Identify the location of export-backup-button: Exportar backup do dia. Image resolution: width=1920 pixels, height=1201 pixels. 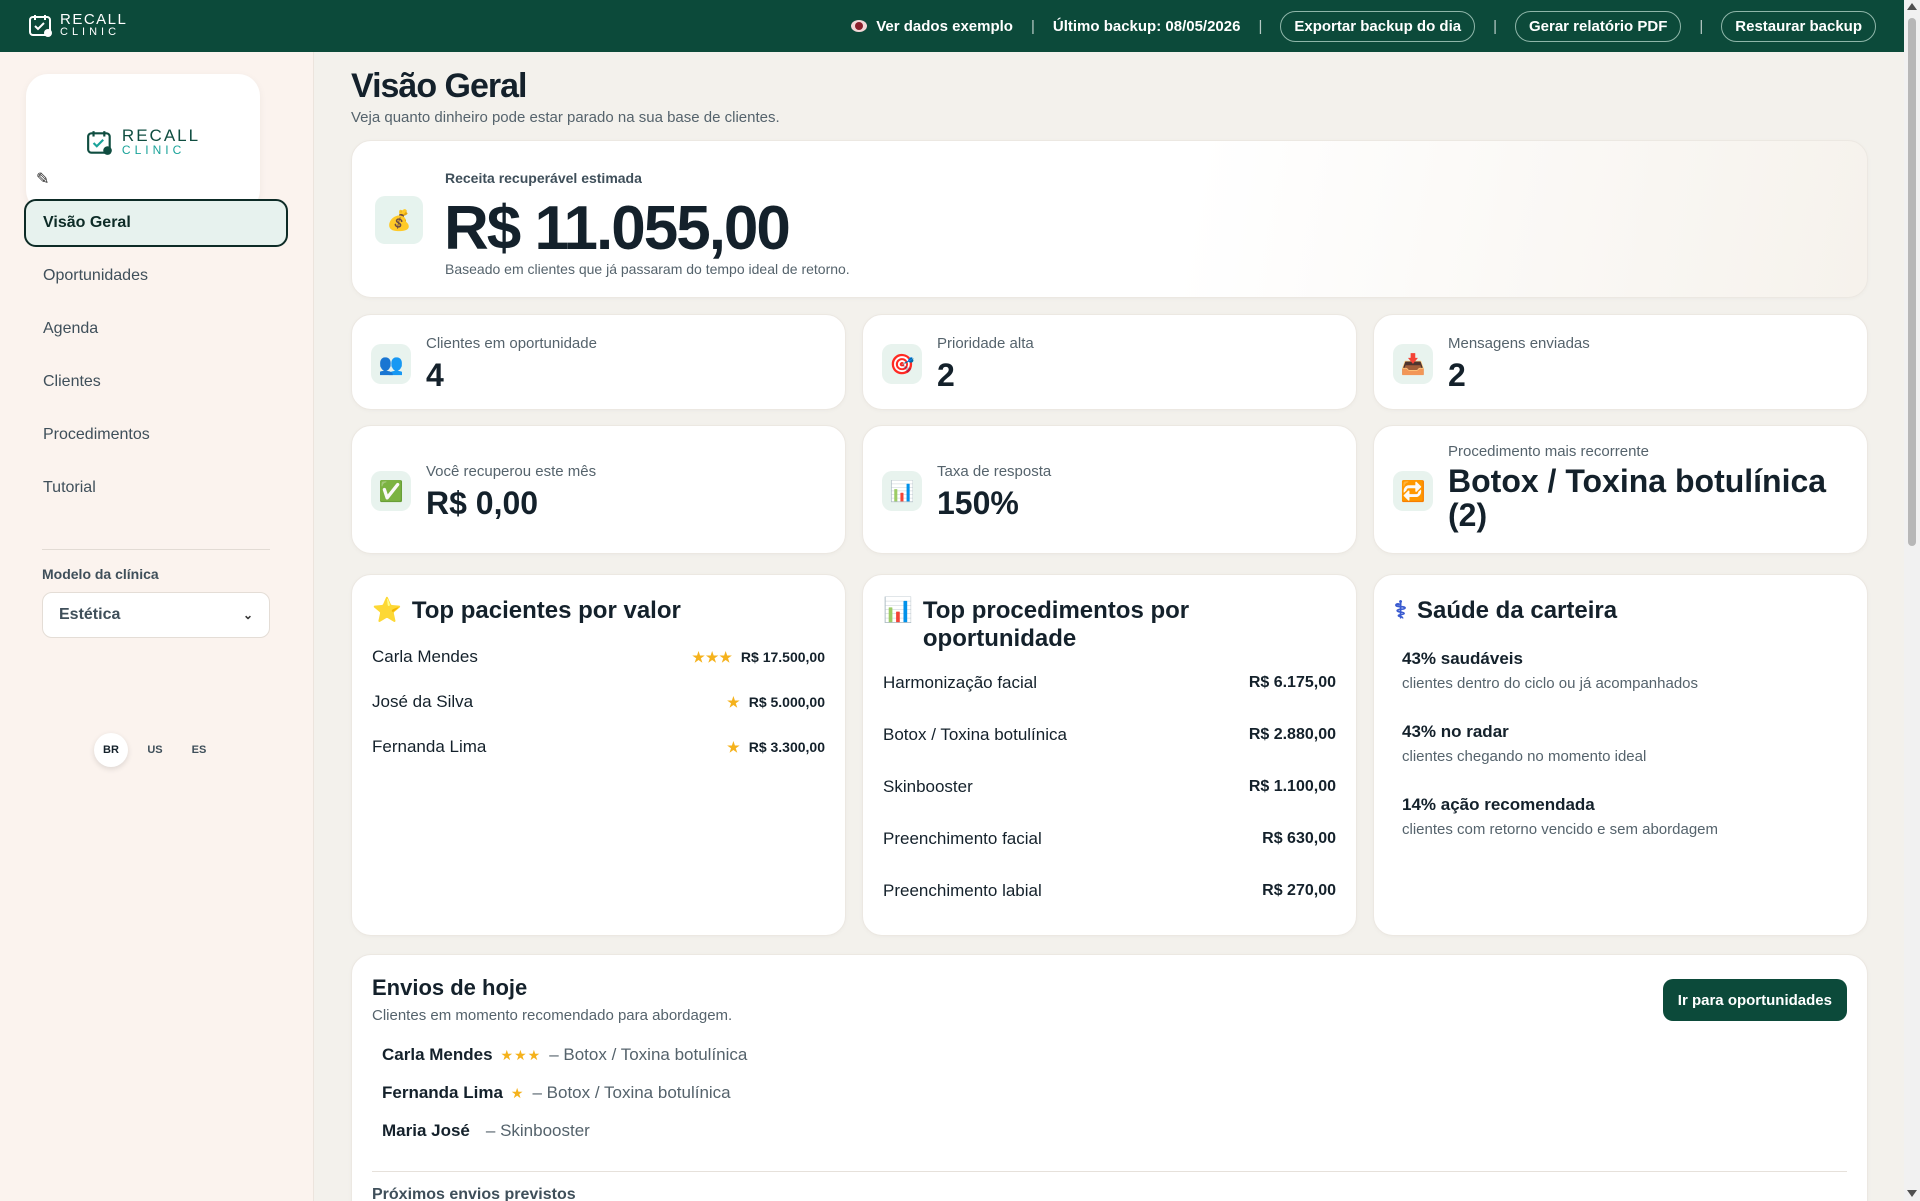
(1378, 26).